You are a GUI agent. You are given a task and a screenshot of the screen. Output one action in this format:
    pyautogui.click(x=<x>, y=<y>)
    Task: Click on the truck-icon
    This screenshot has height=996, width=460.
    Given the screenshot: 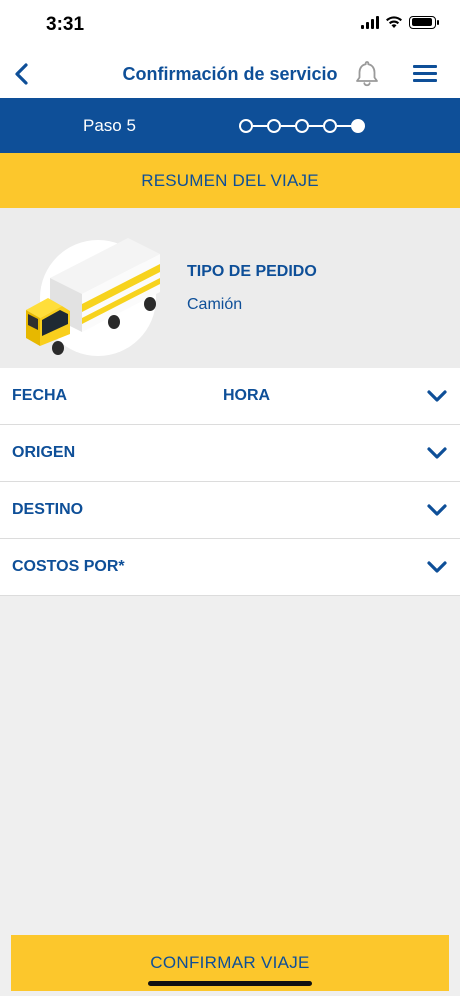 What is the action you would take?
    pyautogui.click(x=93, y=297)
    